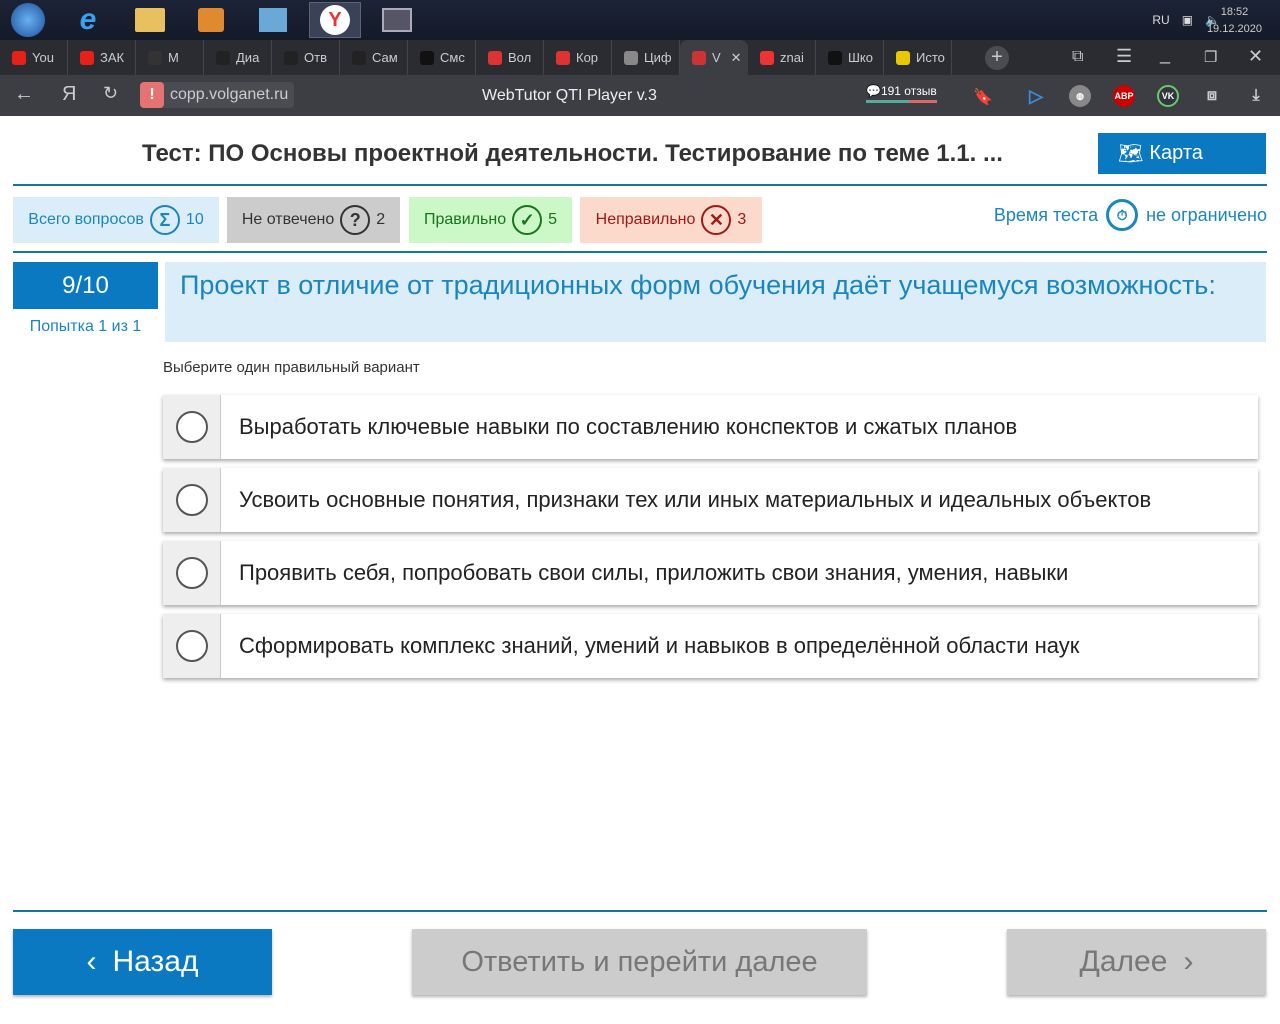  I want to click on answer-next-button: Ответить и перейти далее, so click(639, 962).